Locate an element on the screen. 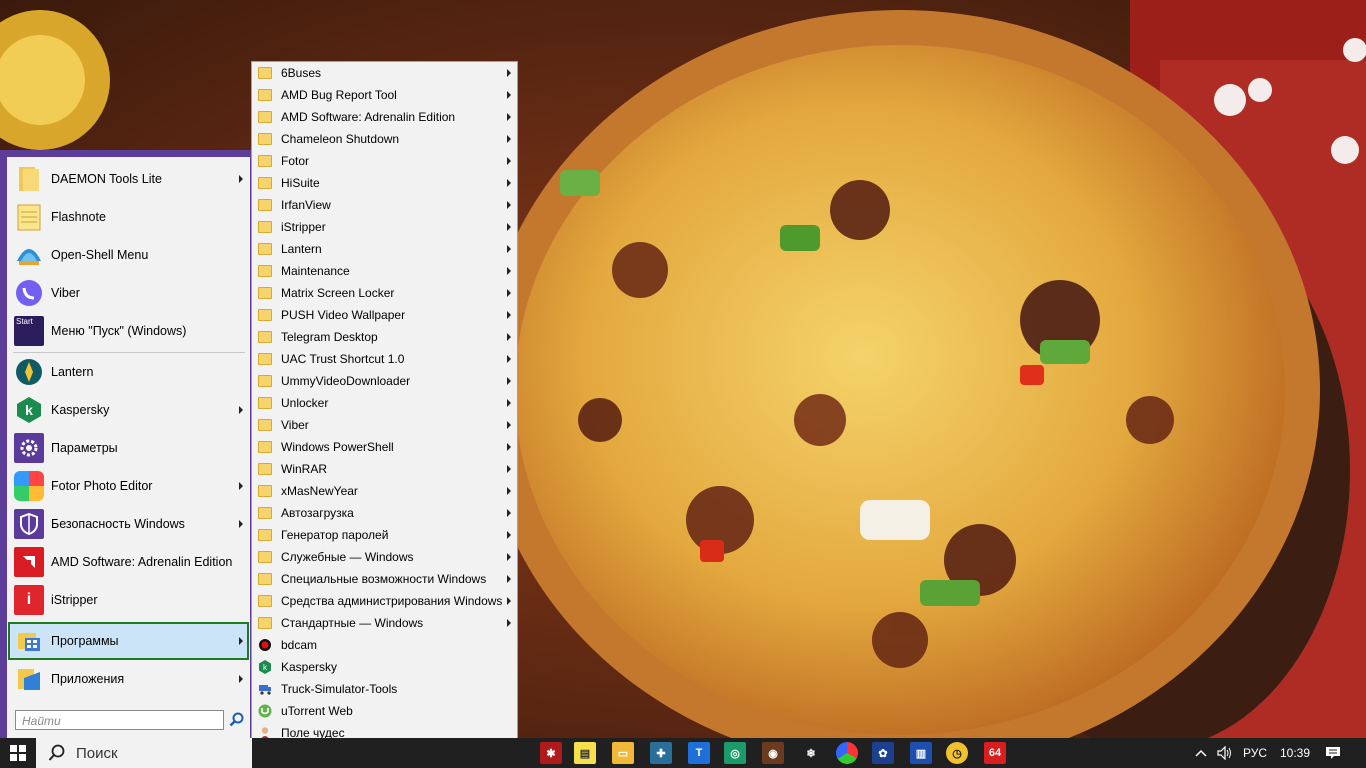 This screenshot has width=1366, height=768. t-app-icon: T is located at coordinates (699, 753).